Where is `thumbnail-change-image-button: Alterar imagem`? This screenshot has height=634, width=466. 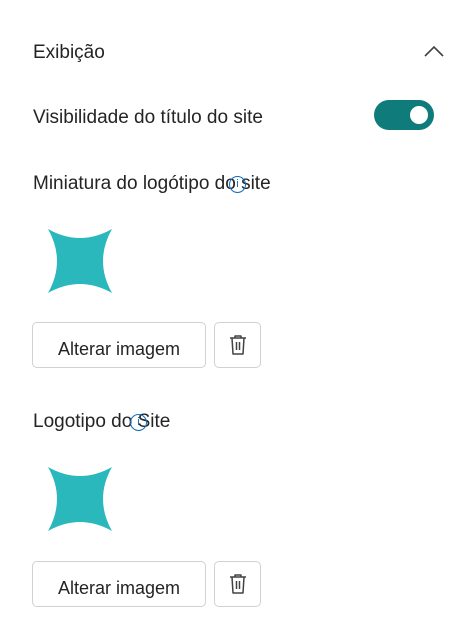 thumbnail-change-image-button: Alterar imagem is located at coordinates (119, 345).